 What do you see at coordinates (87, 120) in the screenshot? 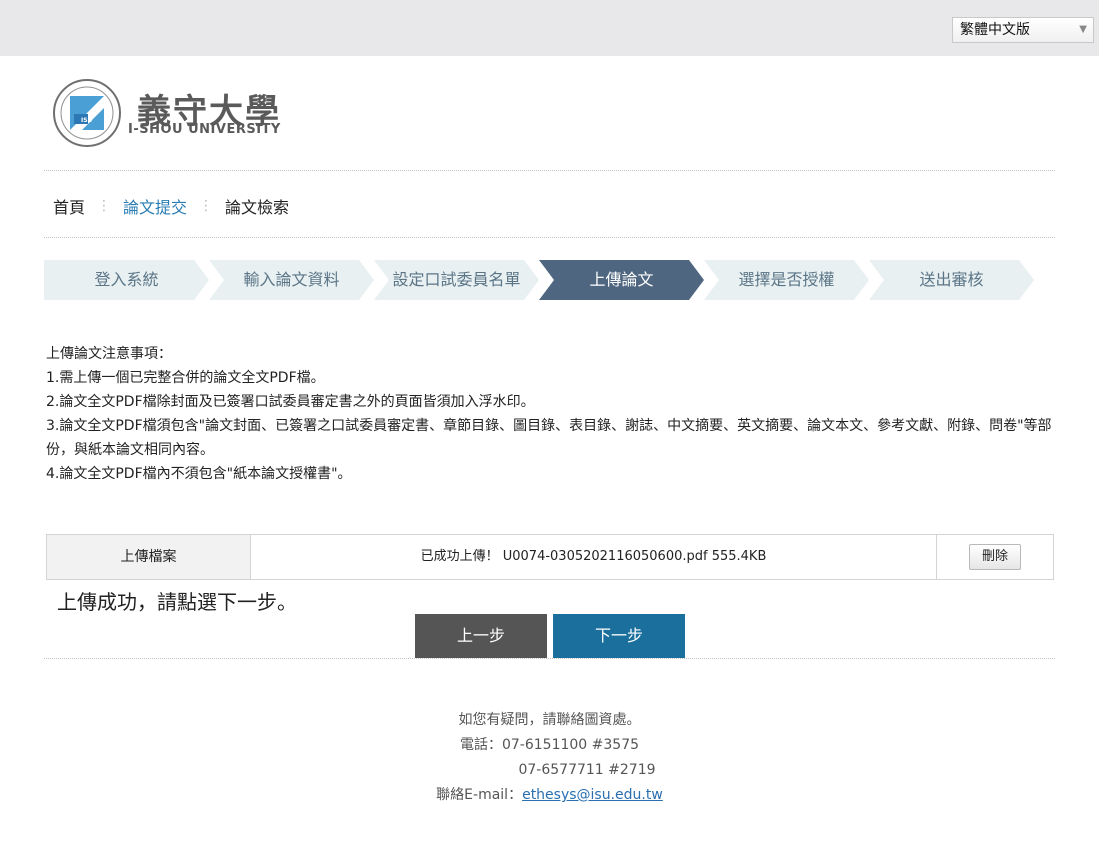
I see `seal-text: ISU` at bounding box center [87, 120].